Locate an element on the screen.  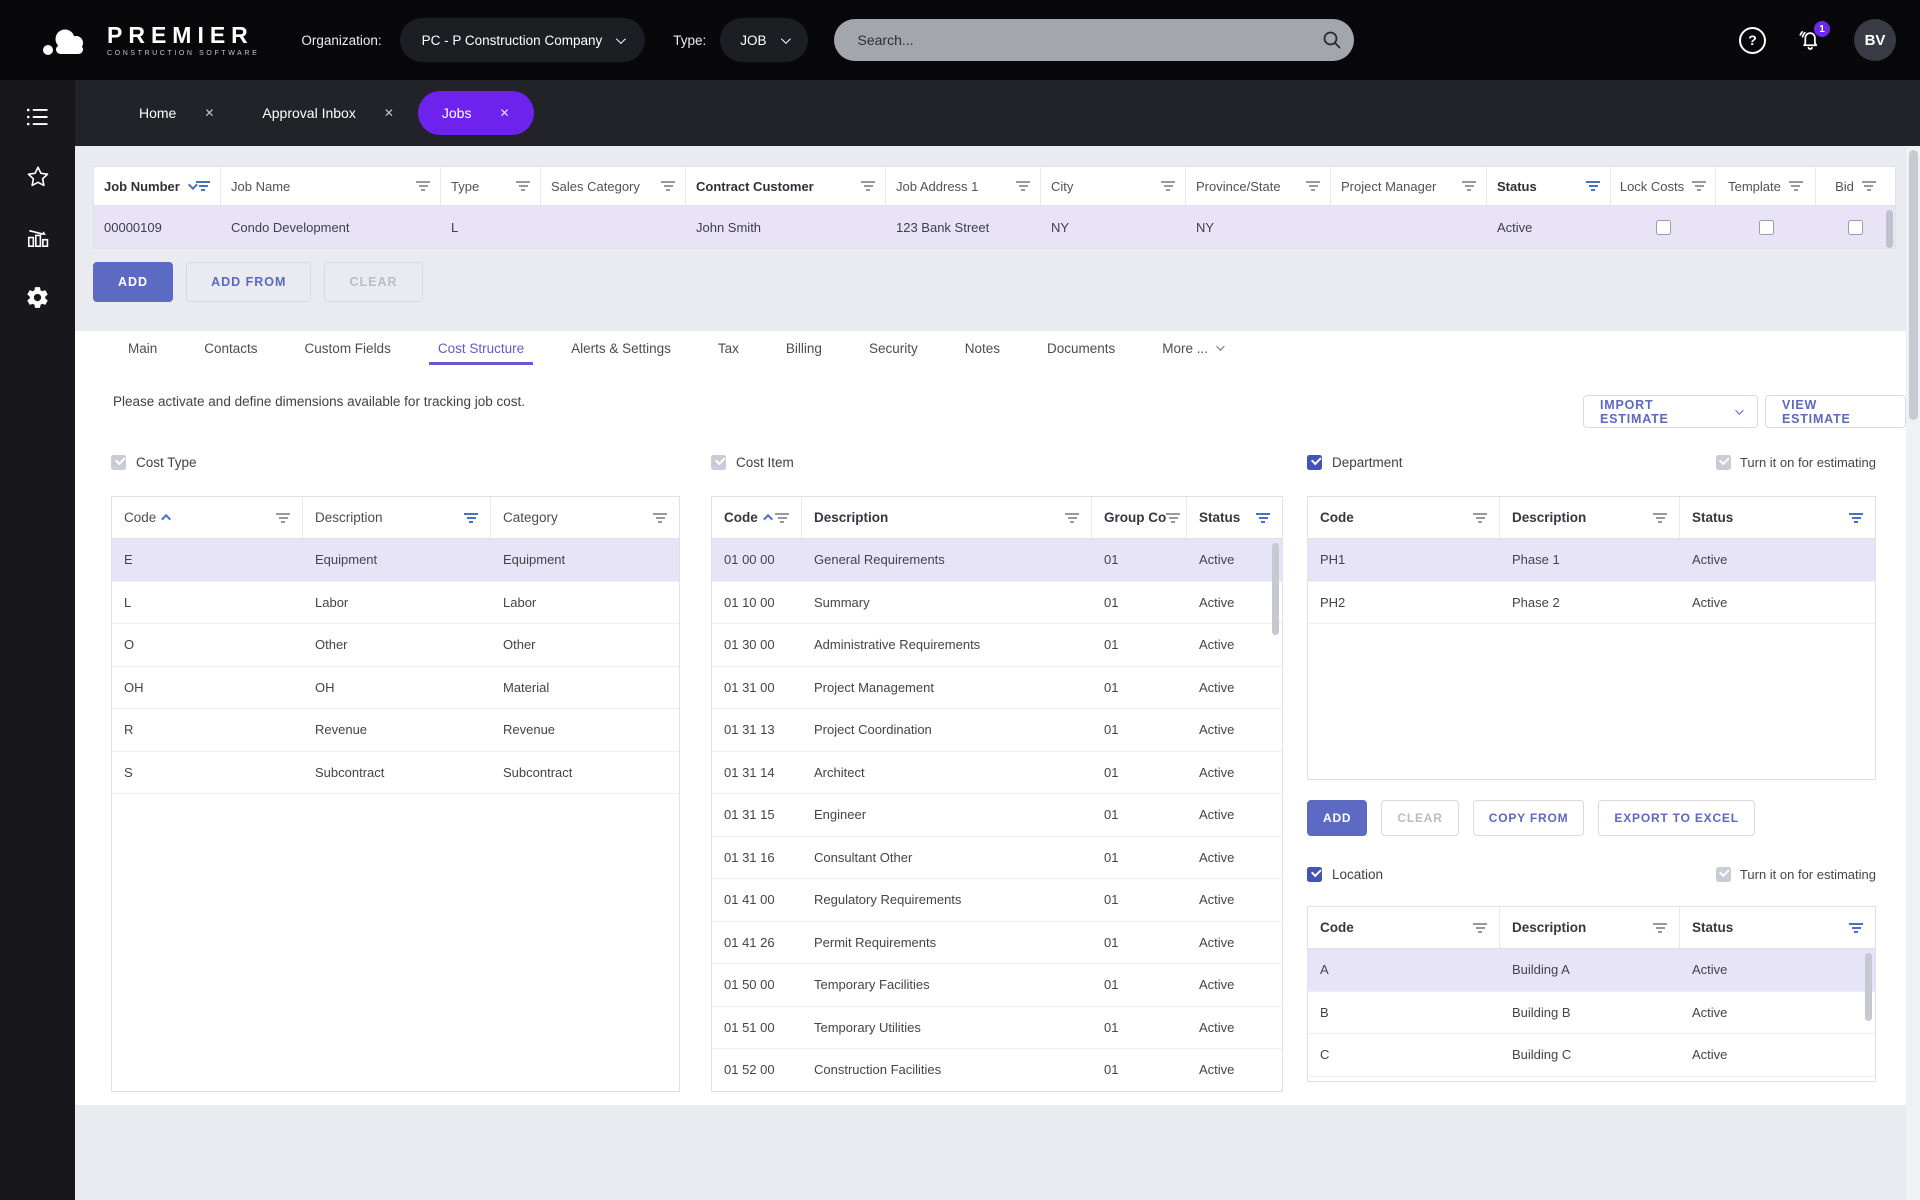
view-estimate-button: VIEW ESTIMATE is located at coordinates (1835, 411).